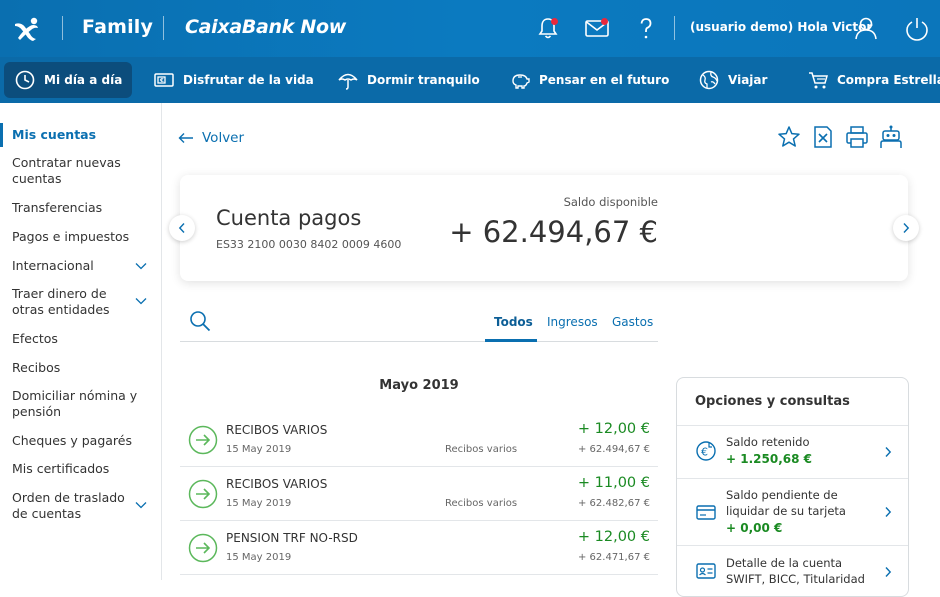  What do you see at coordinates (76, 171) in the screenshot?
I see `sidebar-item-contratar-nuevas-cuentas: Contratar nuevas cuentas` at bounding box center [76, 171].